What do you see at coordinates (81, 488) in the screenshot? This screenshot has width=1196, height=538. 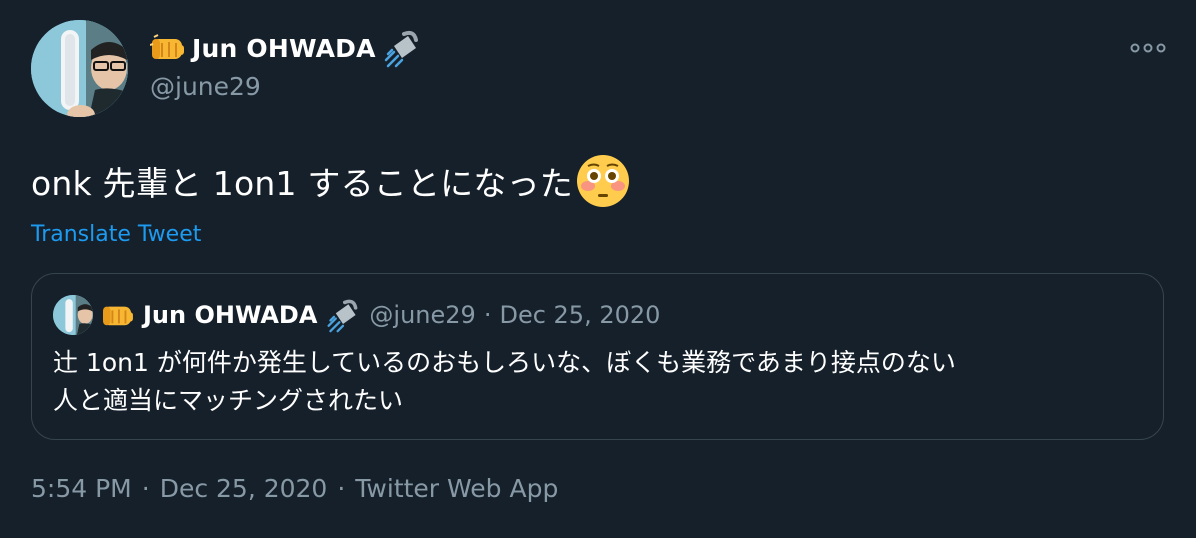 I see `tweet-time: 5:54 PM` at bounding box center [81, 488].